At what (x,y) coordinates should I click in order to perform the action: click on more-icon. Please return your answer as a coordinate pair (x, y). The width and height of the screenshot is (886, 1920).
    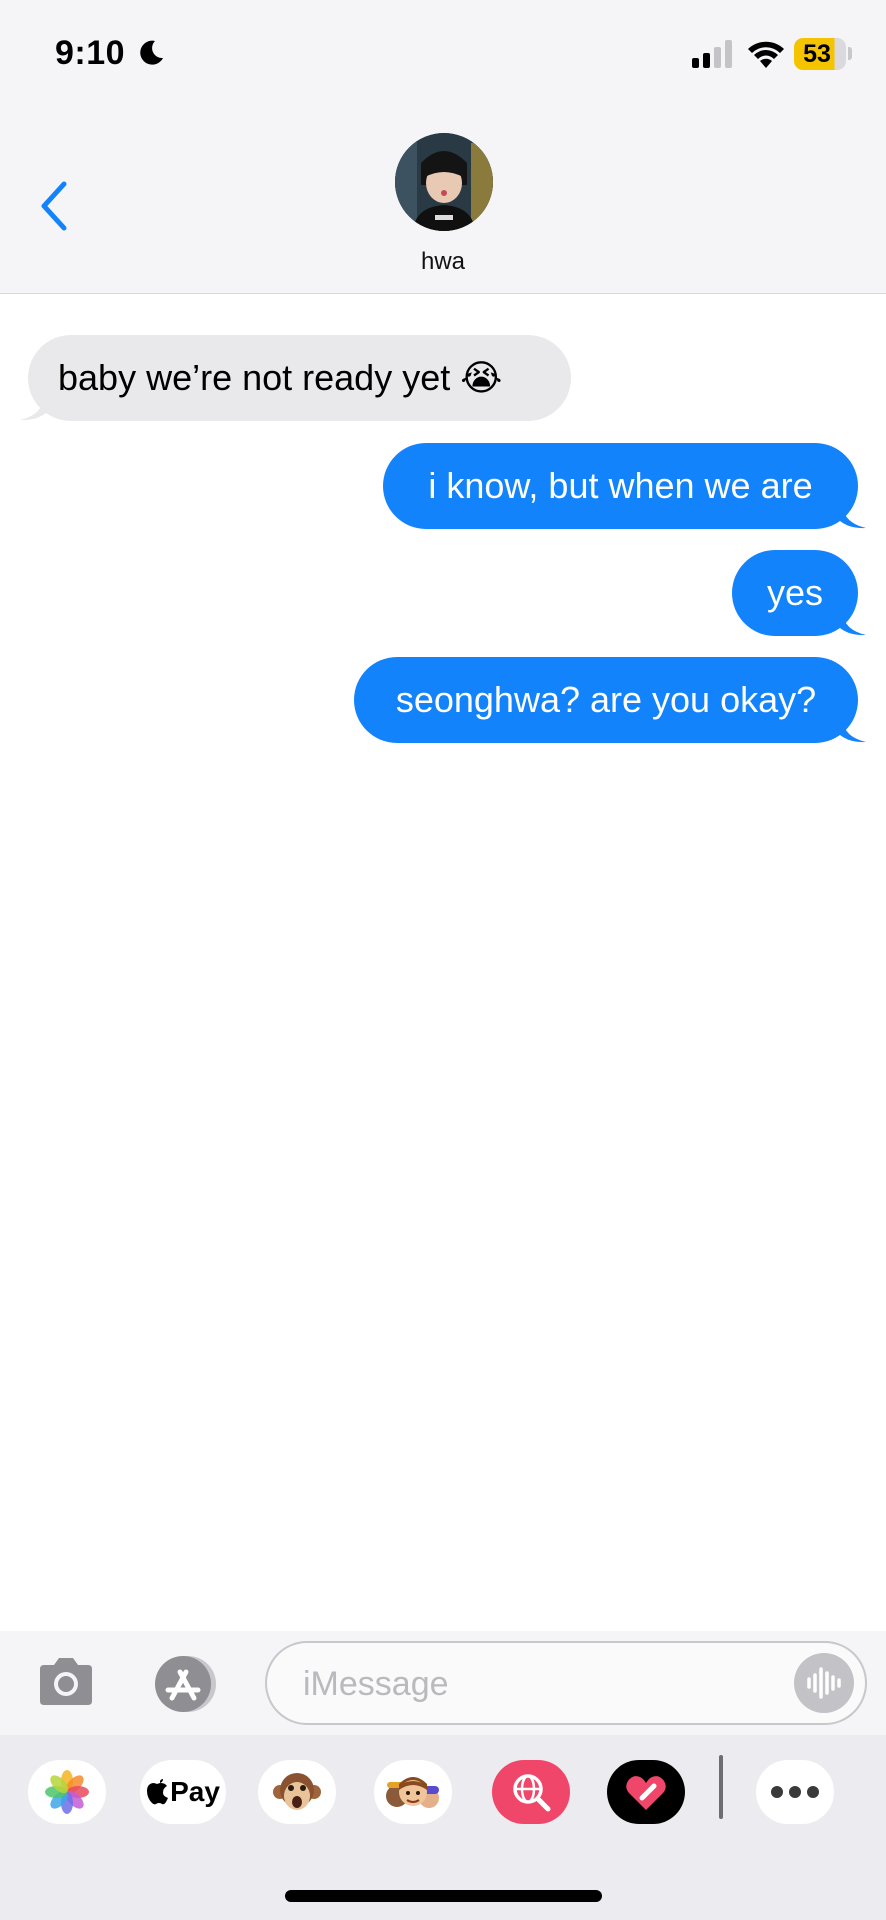
    Looking at the image, I should click on (795, 1792).